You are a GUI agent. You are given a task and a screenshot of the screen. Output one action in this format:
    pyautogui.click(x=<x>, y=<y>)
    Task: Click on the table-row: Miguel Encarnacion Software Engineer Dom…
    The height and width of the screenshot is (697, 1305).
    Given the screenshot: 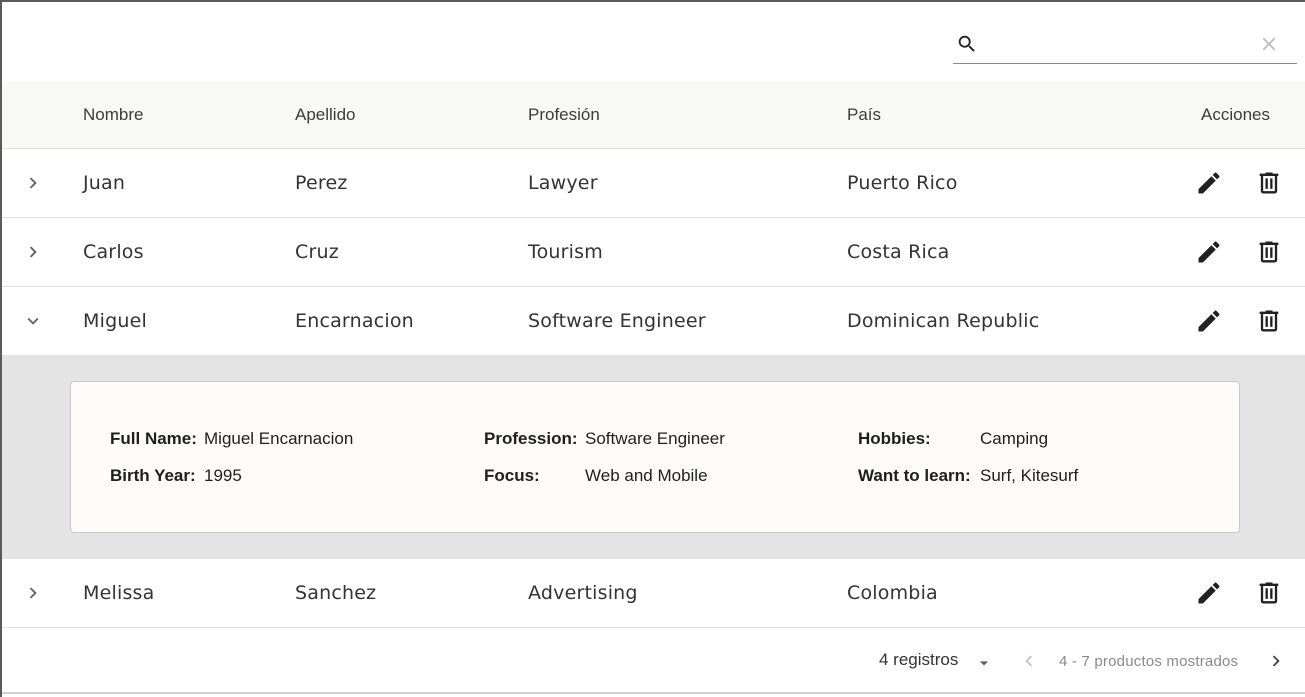 What is the action you would take?
    pyautogui.click(x=653, y=321)
    